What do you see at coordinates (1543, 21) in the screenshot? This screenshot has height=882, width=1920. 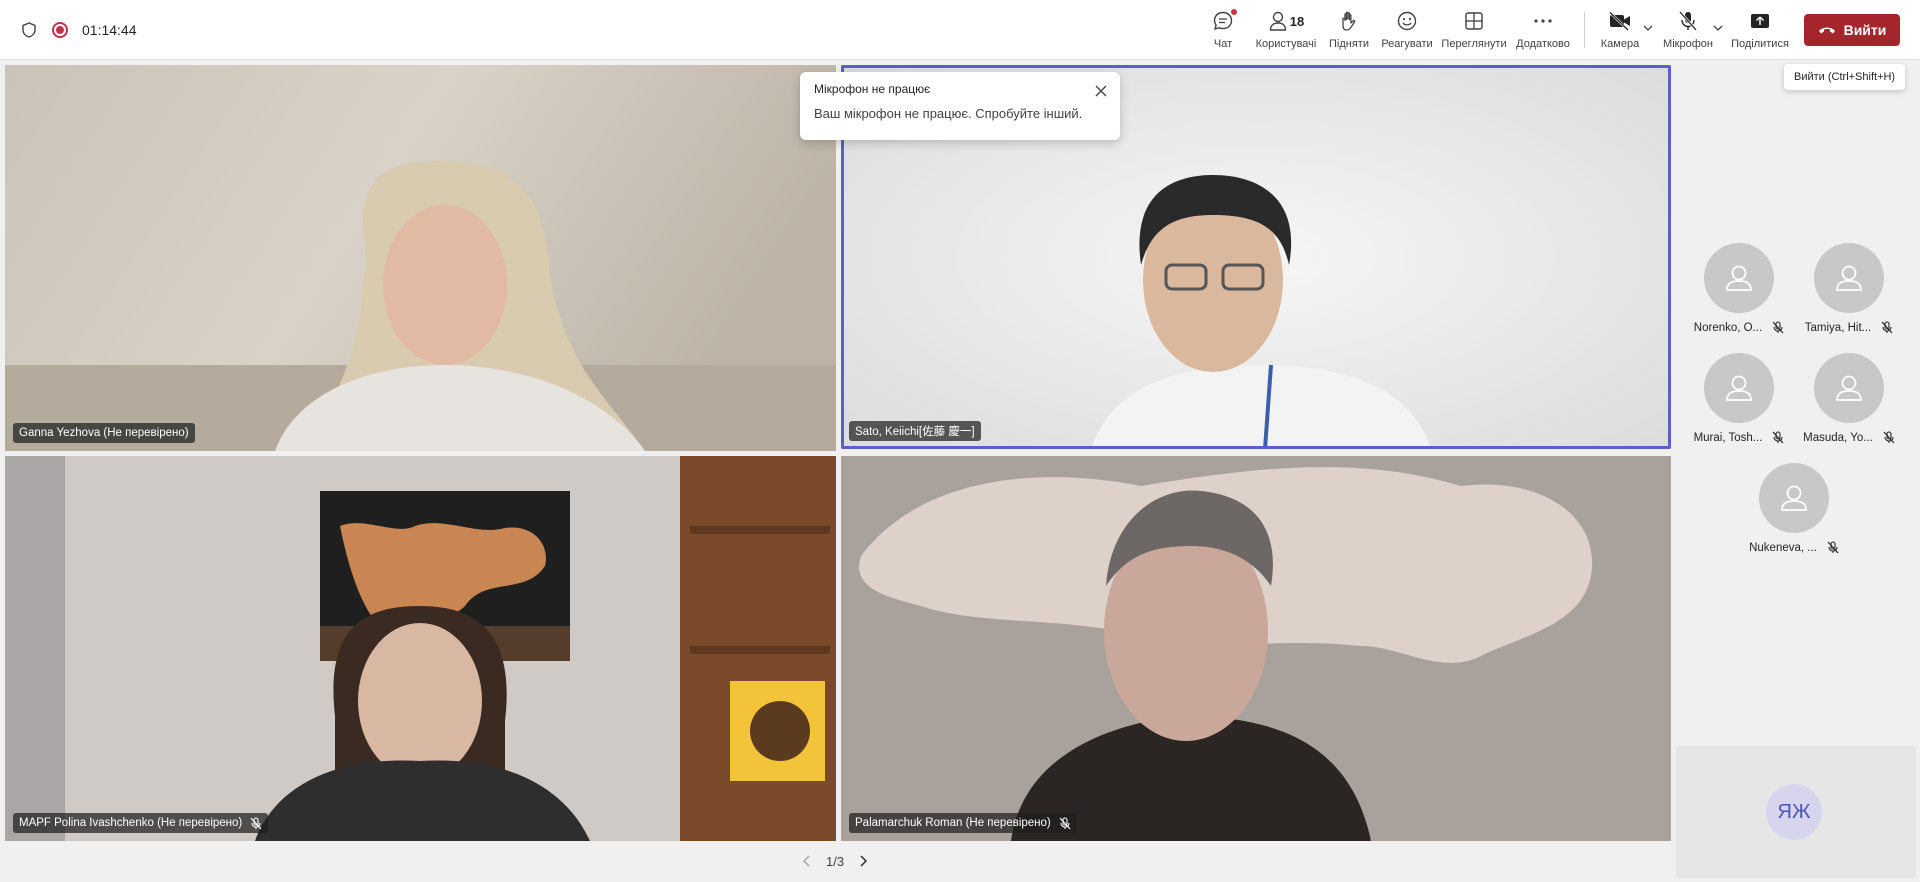 I see `more-icon` at bounding box center [1543, 21].